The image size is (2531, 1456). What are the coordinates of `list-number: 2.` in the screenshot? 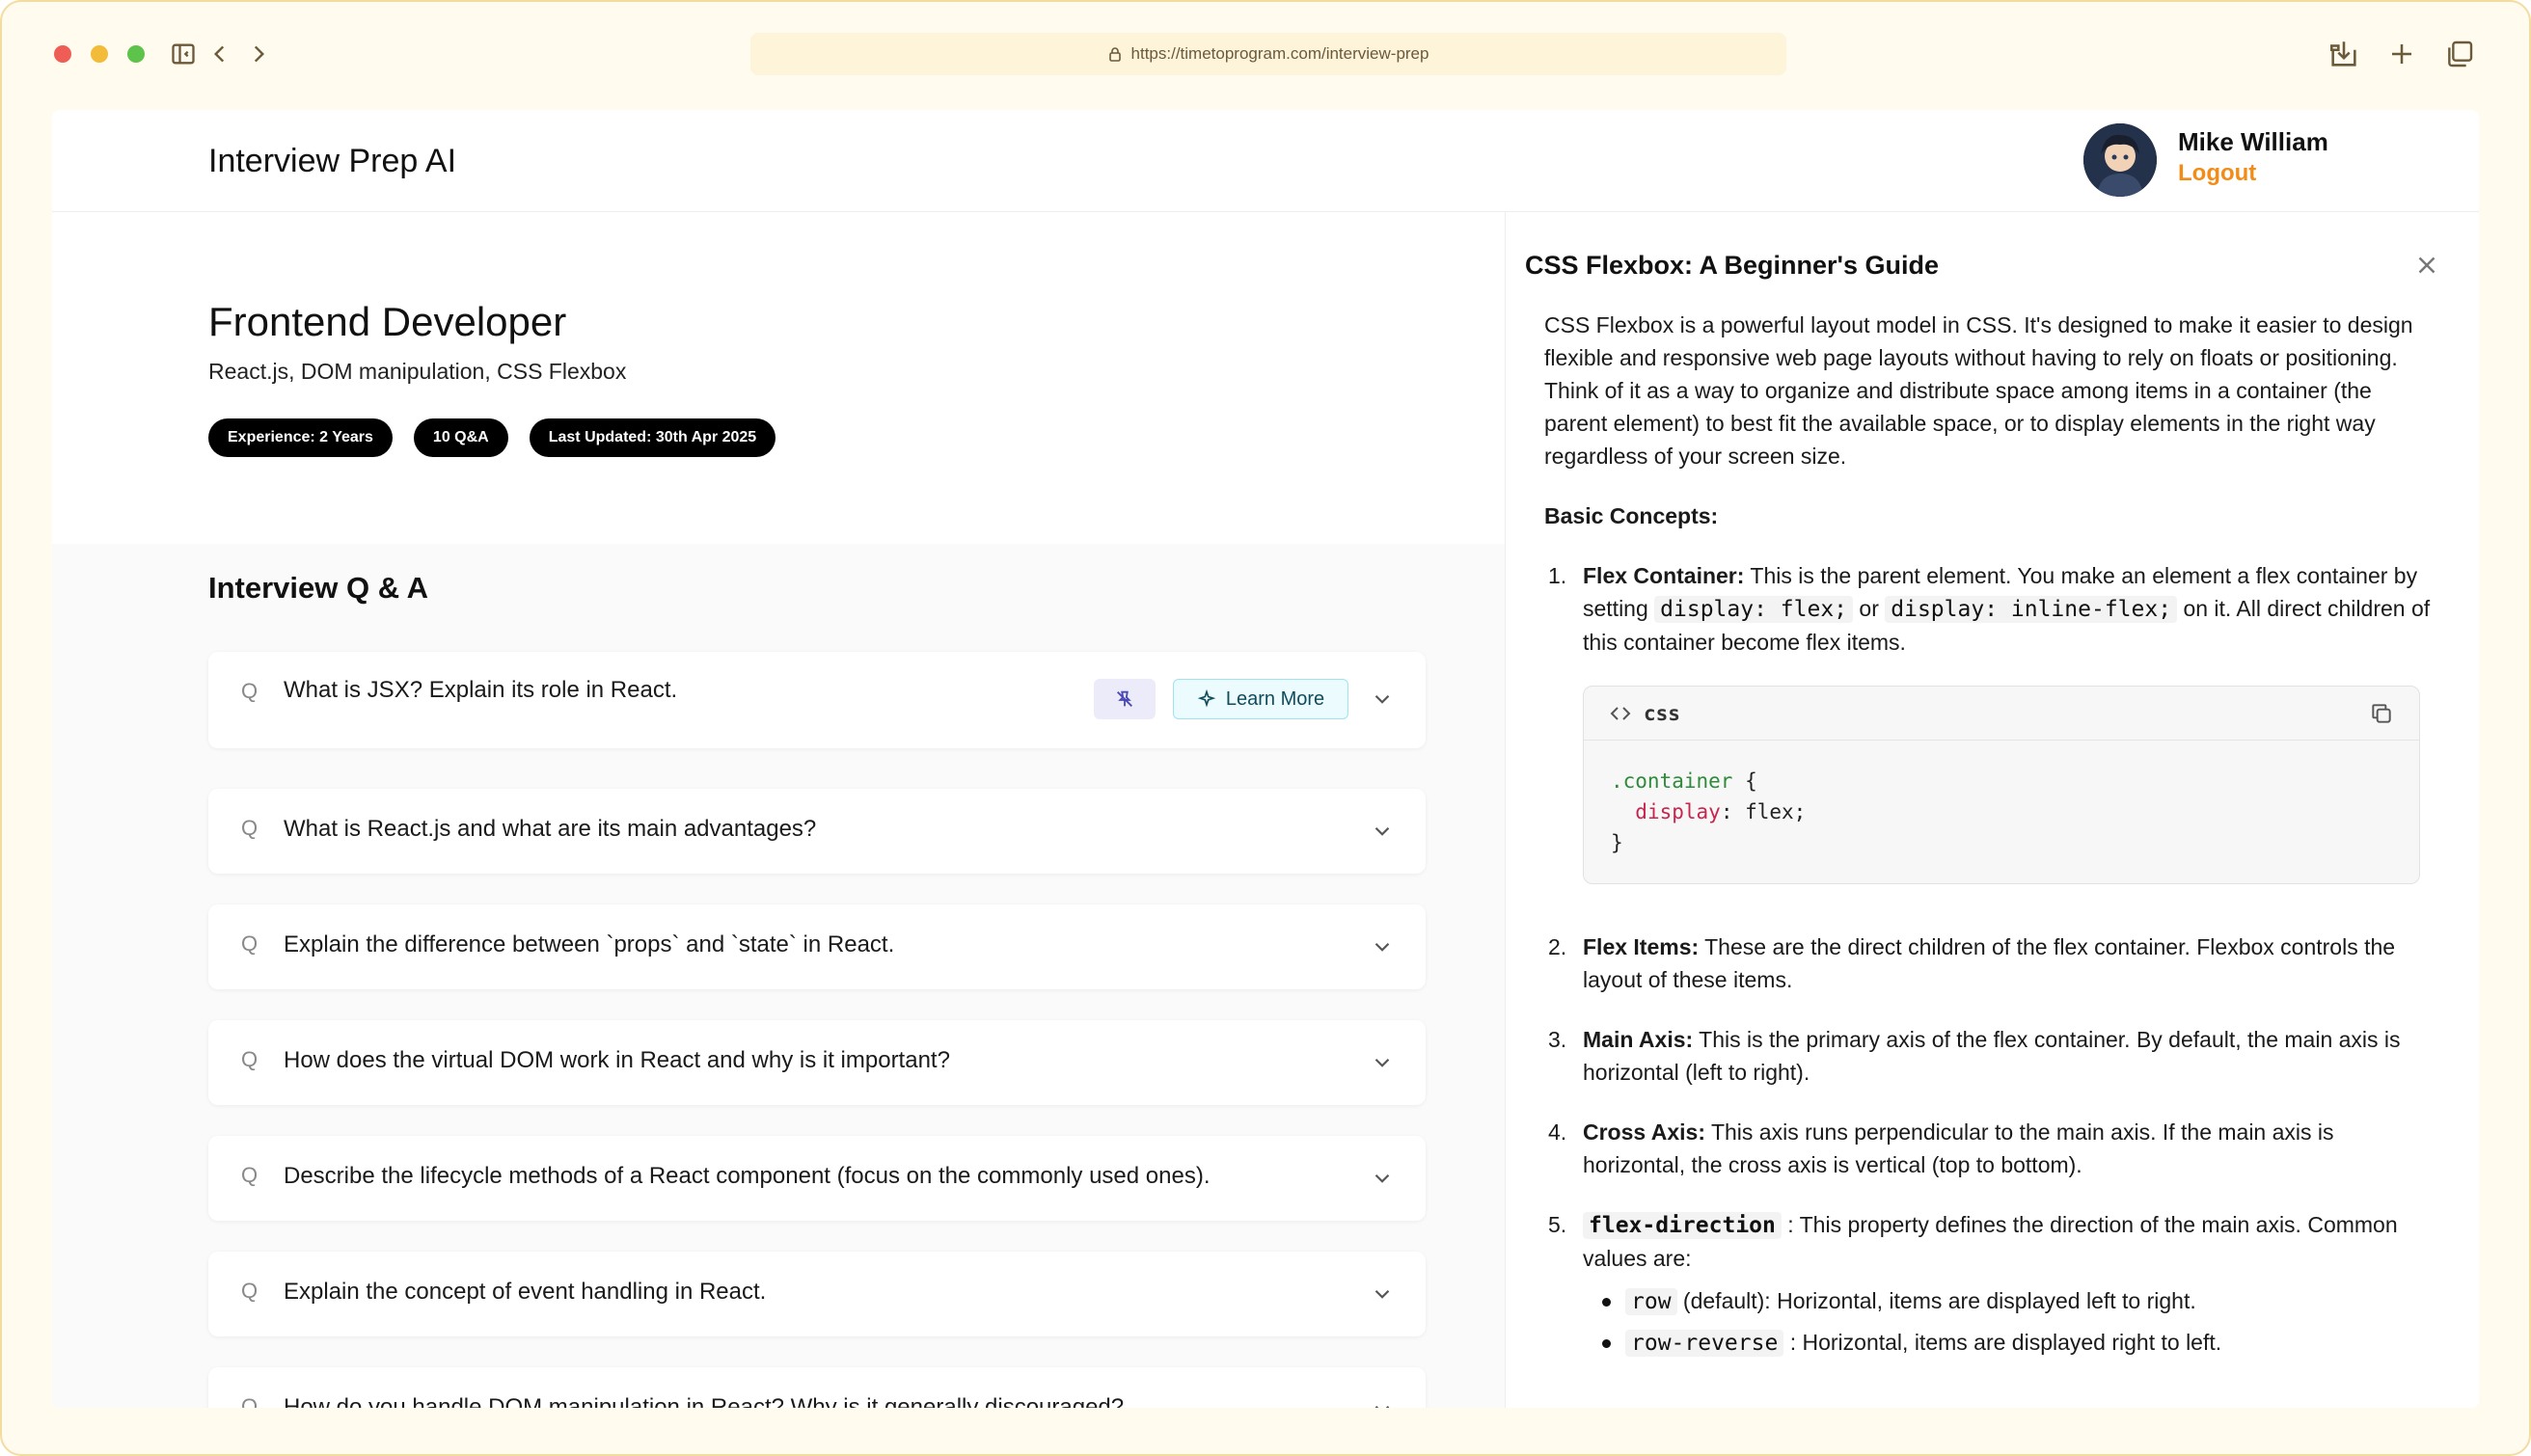 It's located at (1557, 946).